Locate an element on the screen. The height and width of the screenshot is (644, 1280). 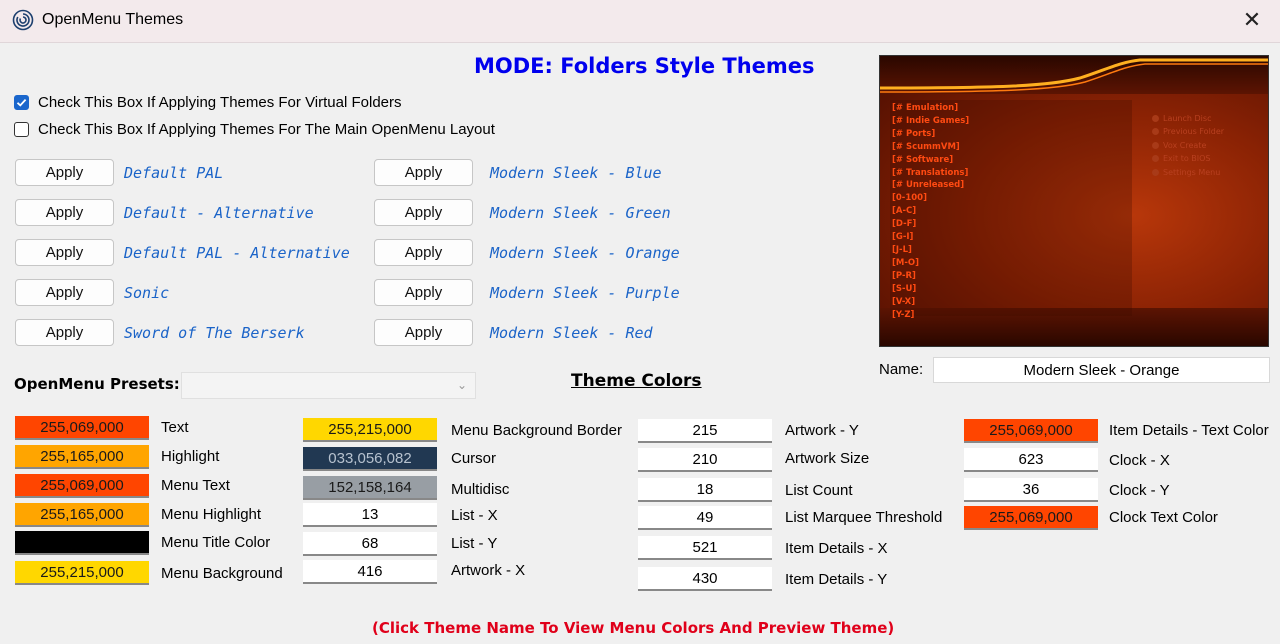
mode-title: MODE: Folders Style Themes is located at coordinates (644, 66).